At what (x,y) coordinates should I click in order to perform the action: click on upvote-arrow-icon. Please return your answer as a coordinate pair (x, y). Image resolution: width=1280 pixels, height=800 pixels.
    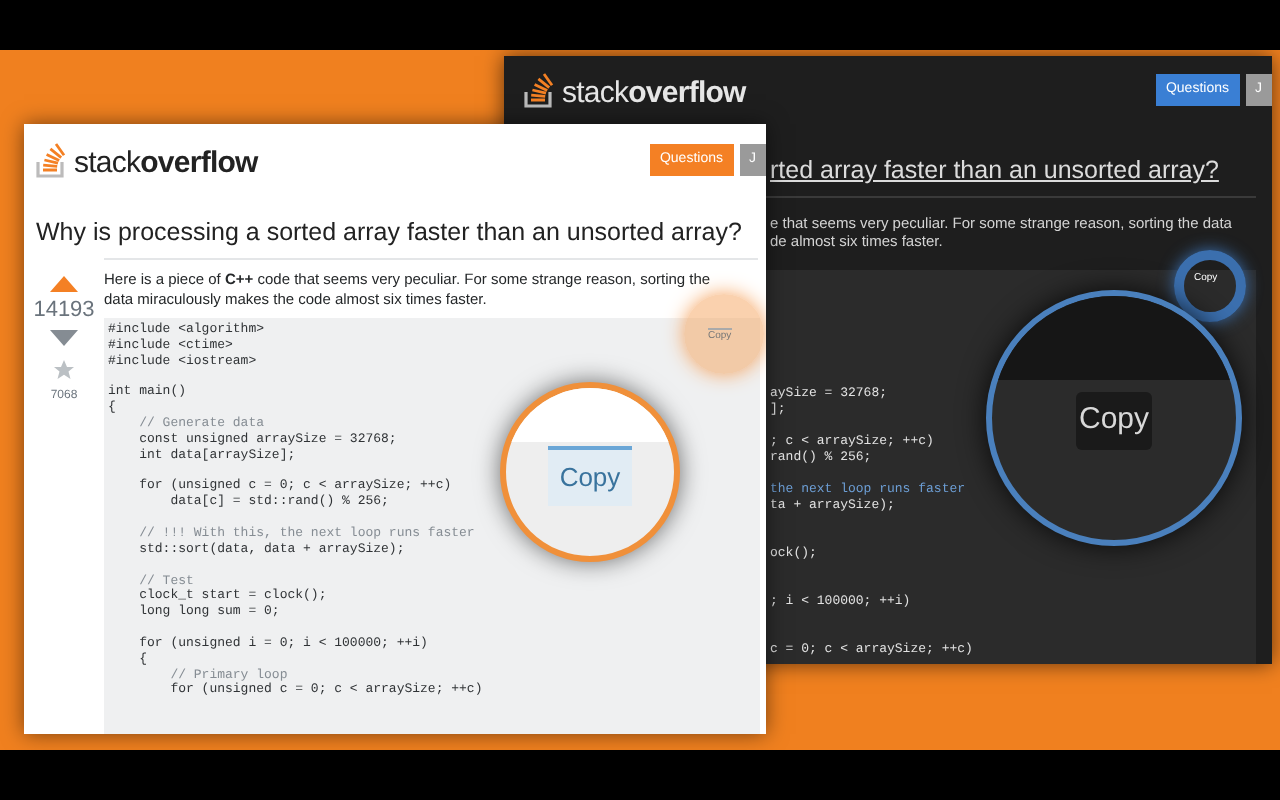
    Looking at the image, I should click on (64, 284).